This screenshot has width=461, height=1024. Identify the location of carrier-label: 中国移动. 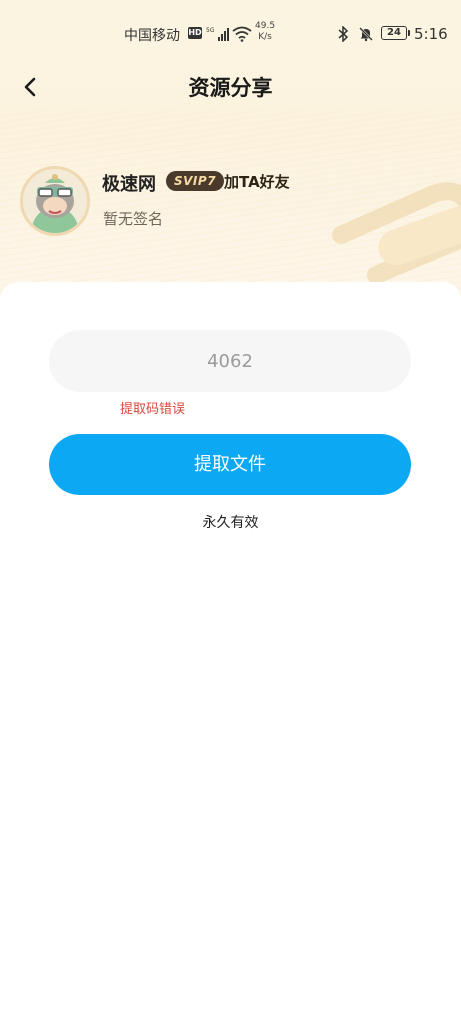
(152, 36).